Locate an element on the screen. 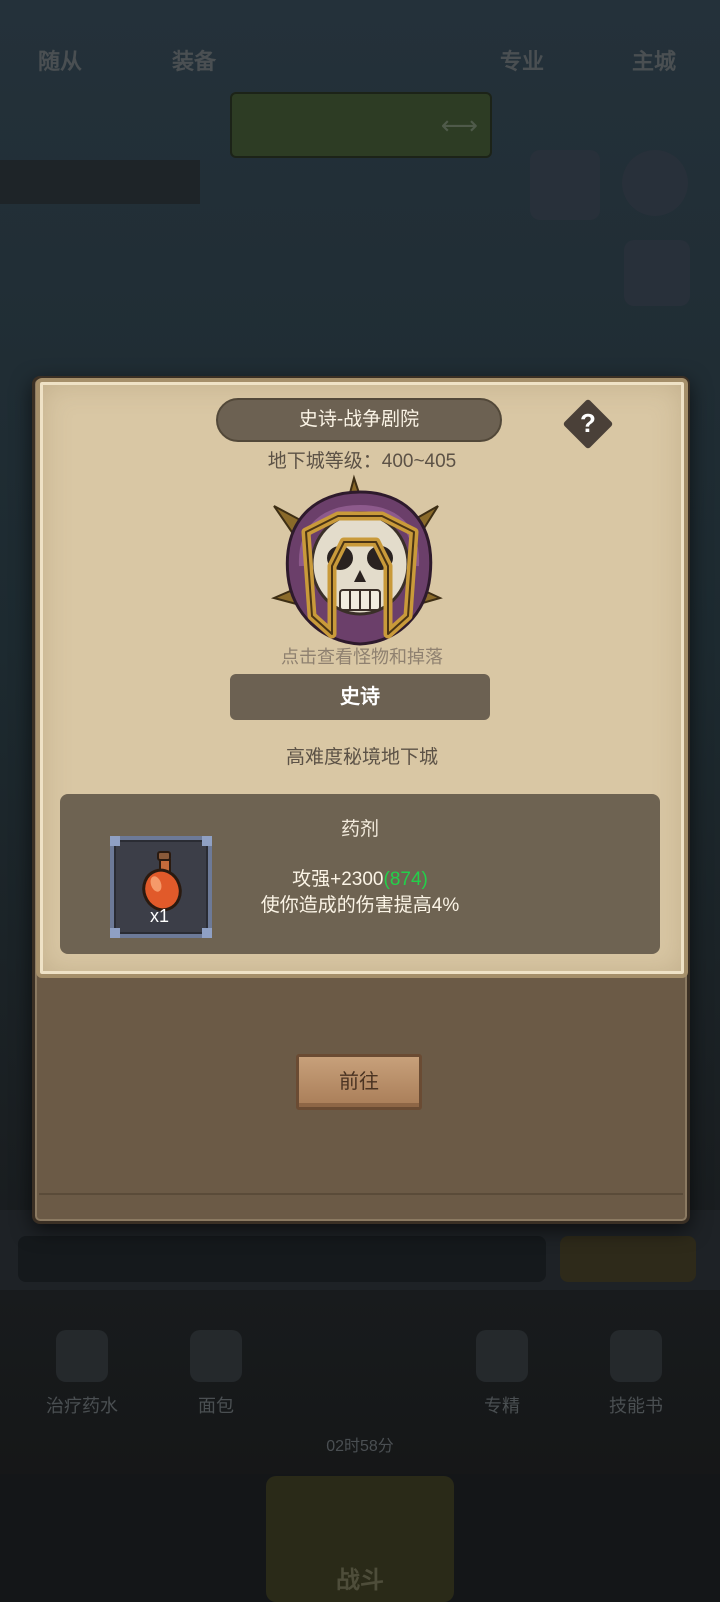  nav-battle: 战斗 is located at coordinates (360, 1580).